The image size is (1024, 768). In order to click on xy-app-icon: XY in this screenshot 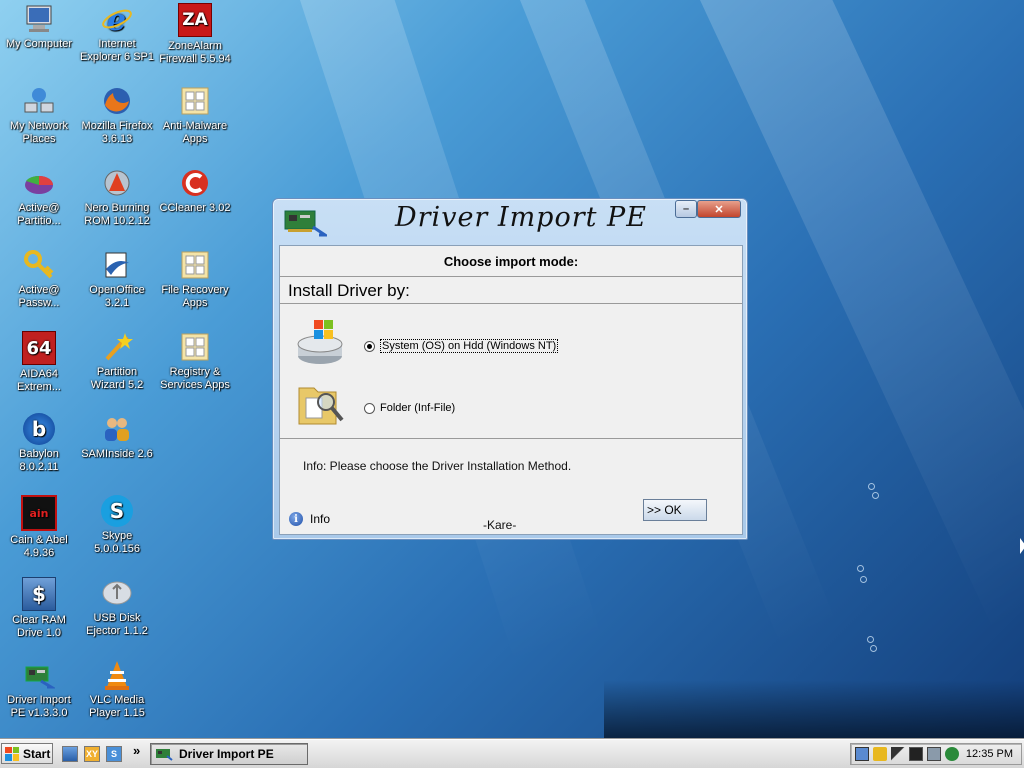, I will do `click(92, 754)`.